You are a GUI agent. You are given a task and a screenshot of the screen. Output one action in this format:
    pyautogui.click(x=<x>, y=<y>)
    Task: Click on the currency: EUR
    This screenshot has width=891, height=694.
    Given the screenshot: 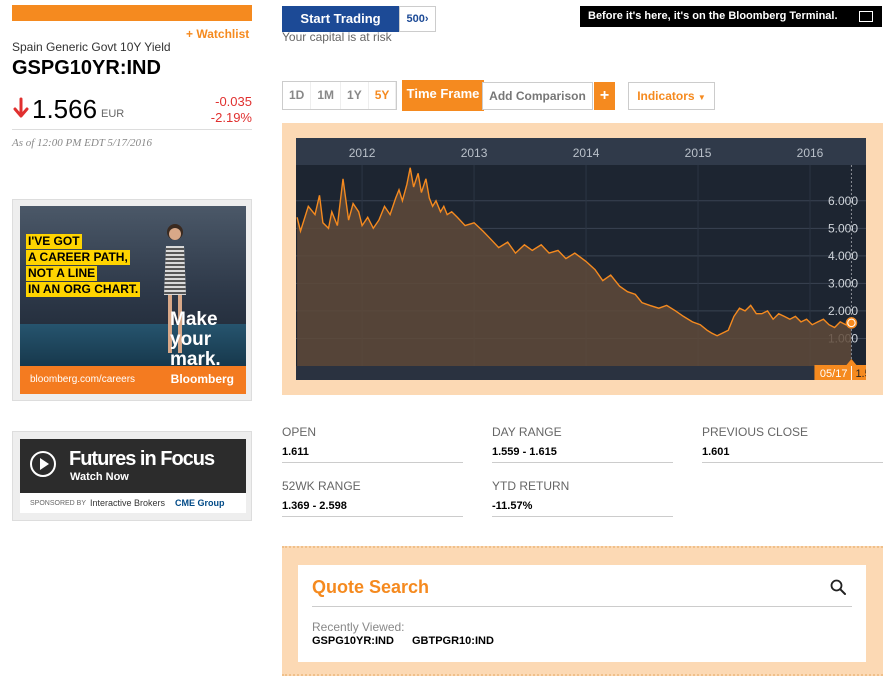 What is the action you would take?
    pyautogui.click(x=113, y=114)
    